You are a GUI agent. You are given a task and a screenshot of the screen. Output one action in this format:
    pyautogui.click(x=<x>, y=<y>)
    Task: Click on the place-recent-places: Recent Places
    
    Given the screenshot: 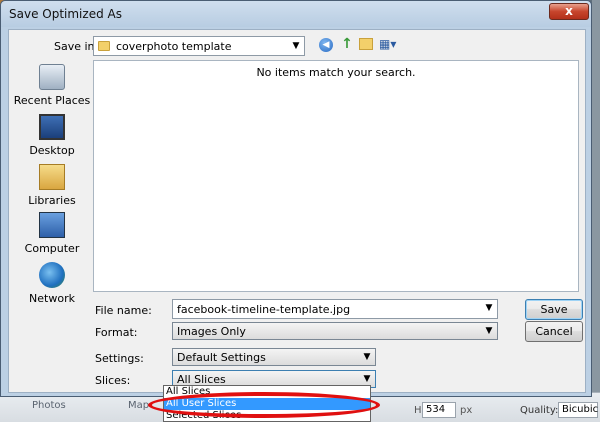 What is the action you would take?
    pyautogui.click(x=52, y=87)
    